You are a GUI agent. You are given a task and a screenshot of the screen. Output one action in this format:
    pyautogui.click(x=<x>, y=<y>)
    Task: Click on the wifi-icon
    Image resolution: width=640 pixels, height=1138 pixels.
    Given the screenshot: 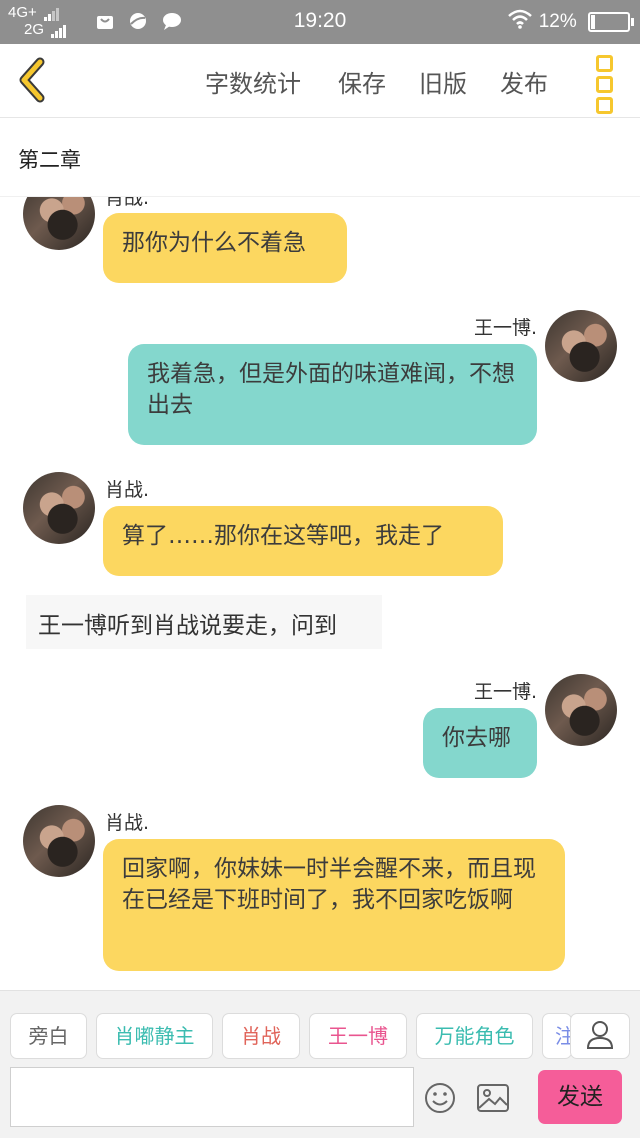 What is the action you would take?
    pyautogui.click(x=520, y=22)
    